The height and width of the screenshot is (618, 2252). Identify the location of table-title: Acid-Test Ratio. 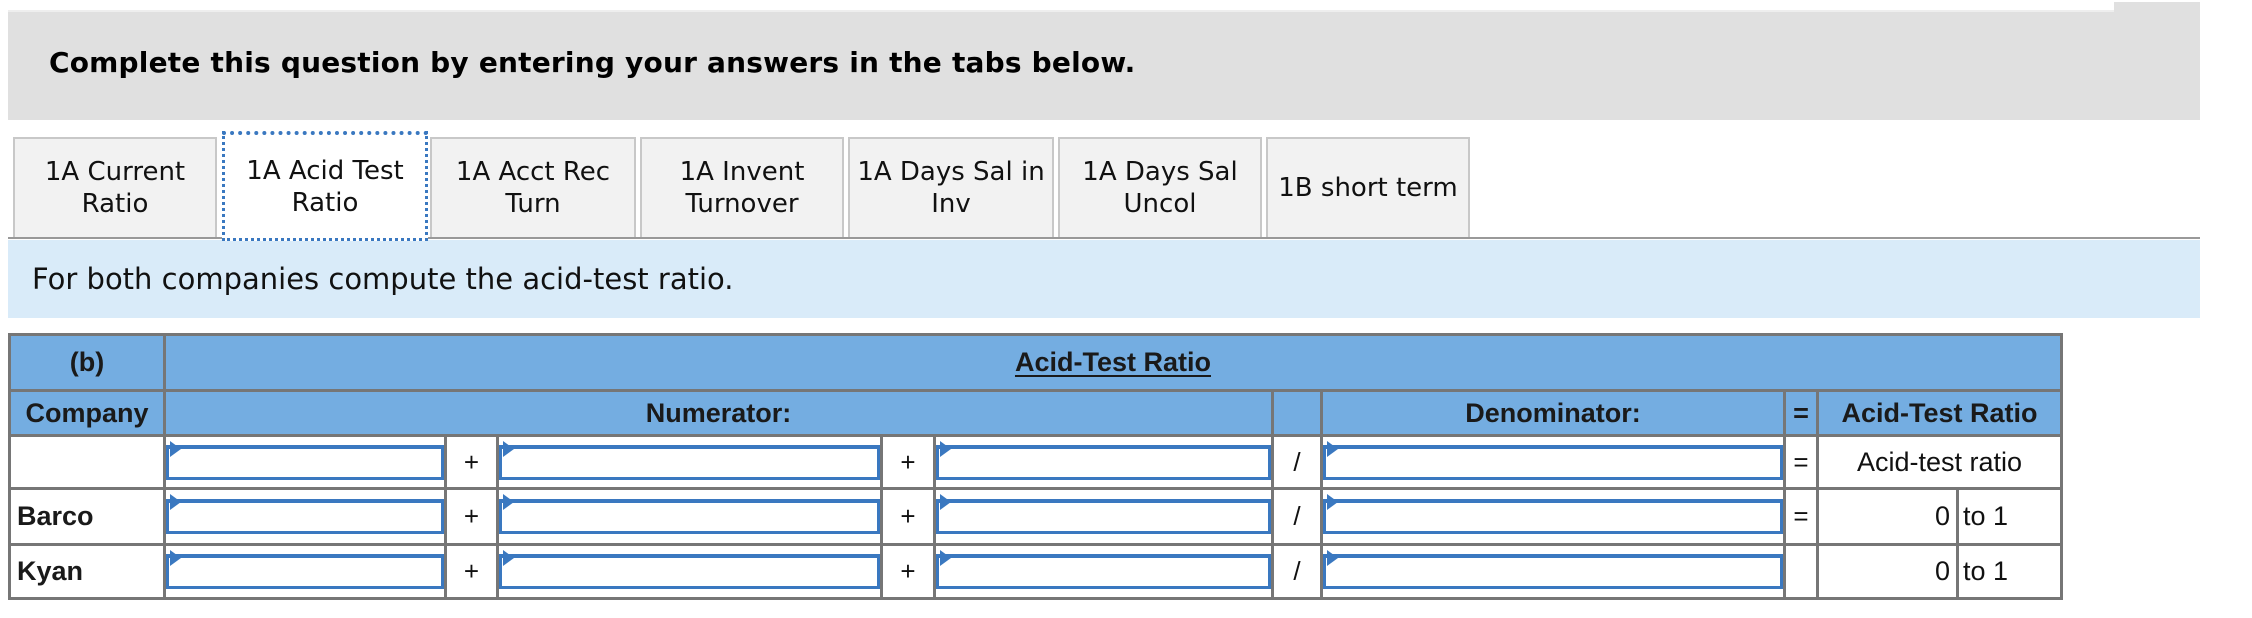
(1112, 362).